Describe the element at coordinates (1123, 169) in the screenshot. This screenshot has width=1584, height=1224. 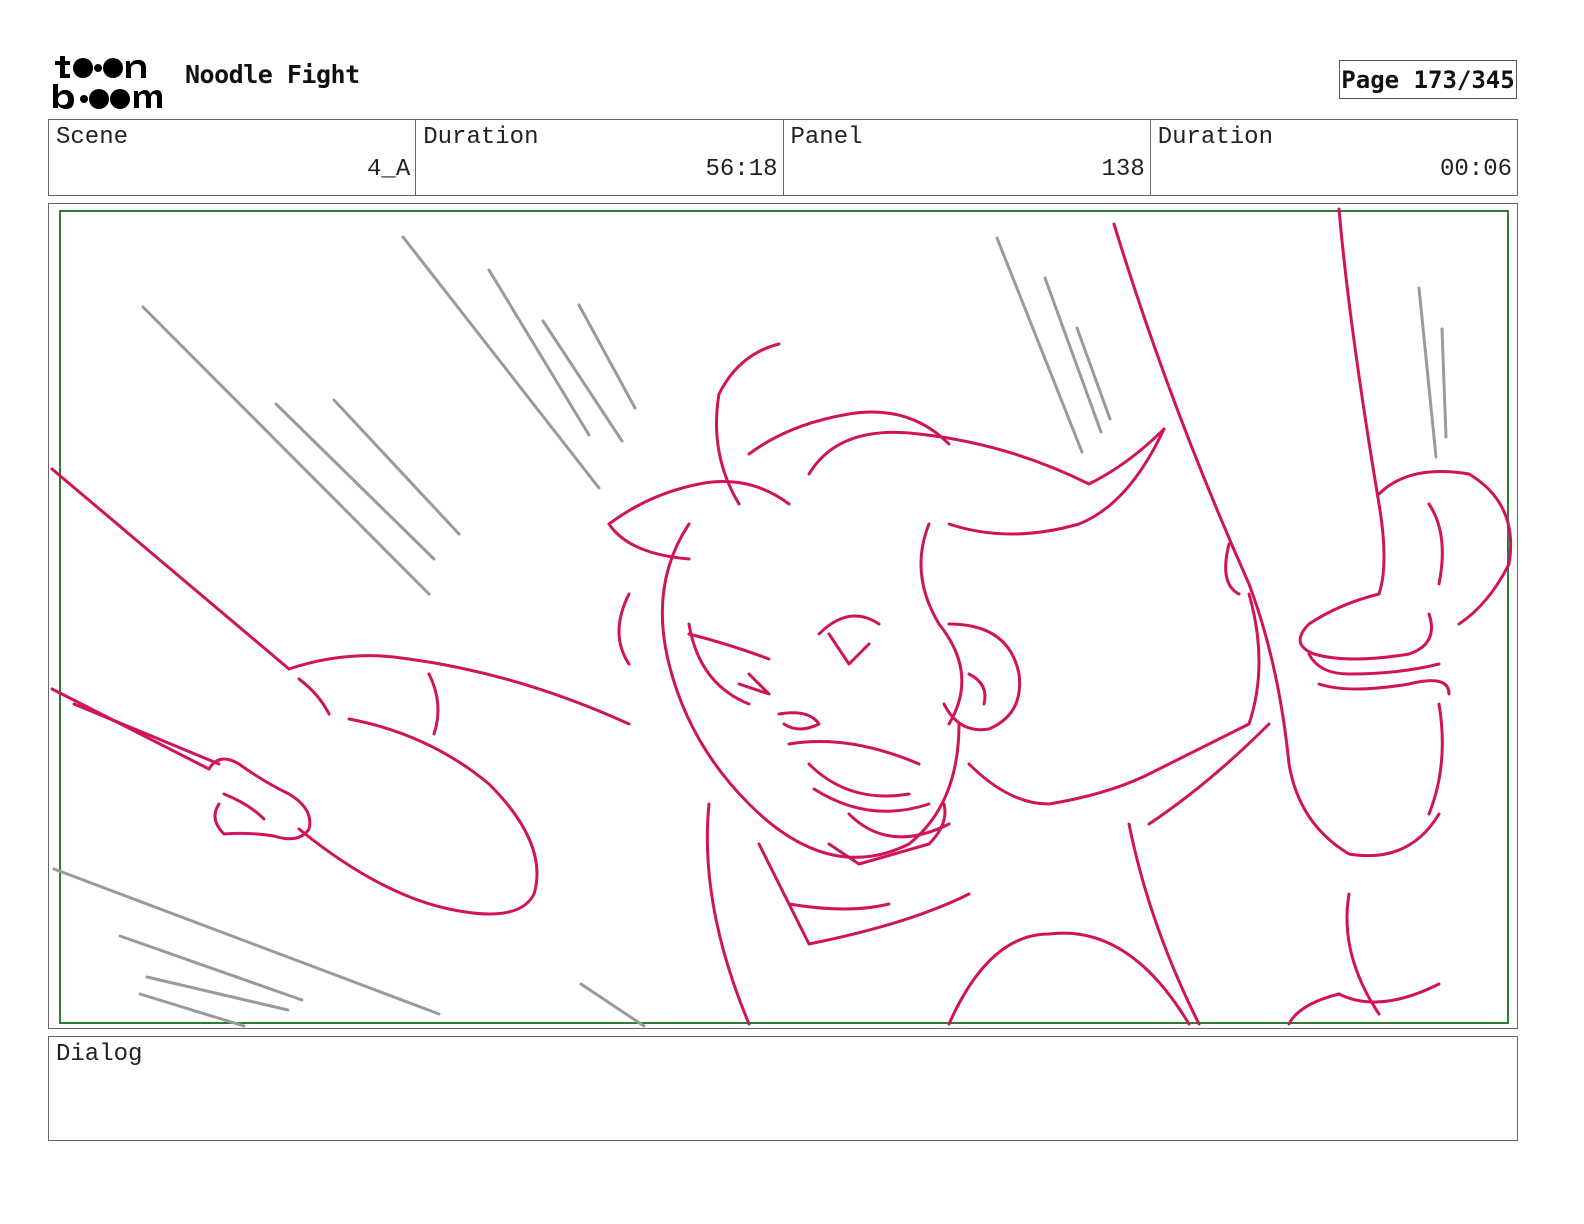
I see `panel-value: 138` at that location.